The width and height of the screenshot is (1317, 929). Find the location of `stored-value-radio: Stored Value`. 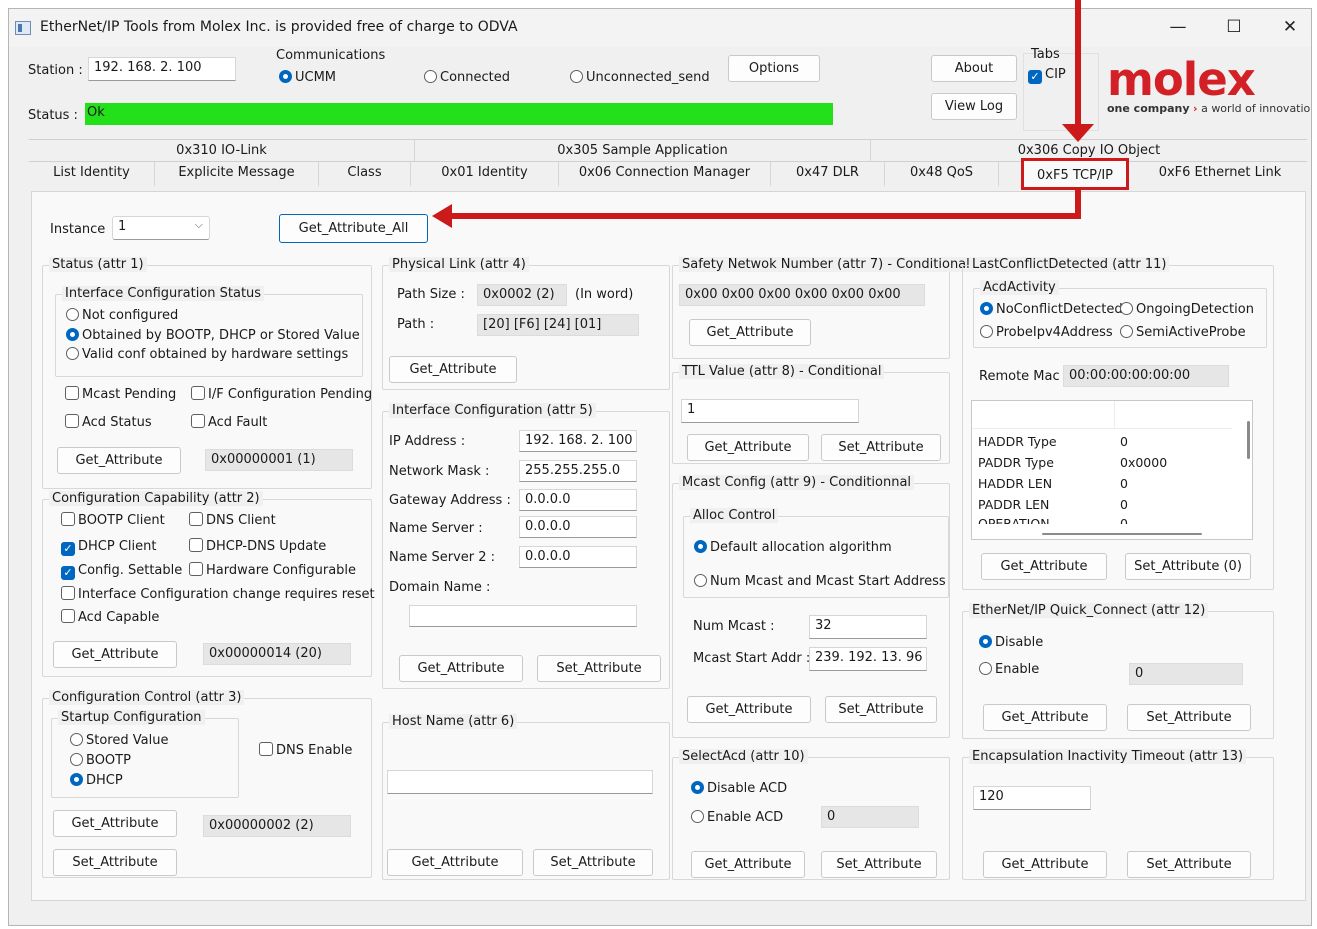

stored-value-radio: Stored Value is located at coordinates (119, 741).